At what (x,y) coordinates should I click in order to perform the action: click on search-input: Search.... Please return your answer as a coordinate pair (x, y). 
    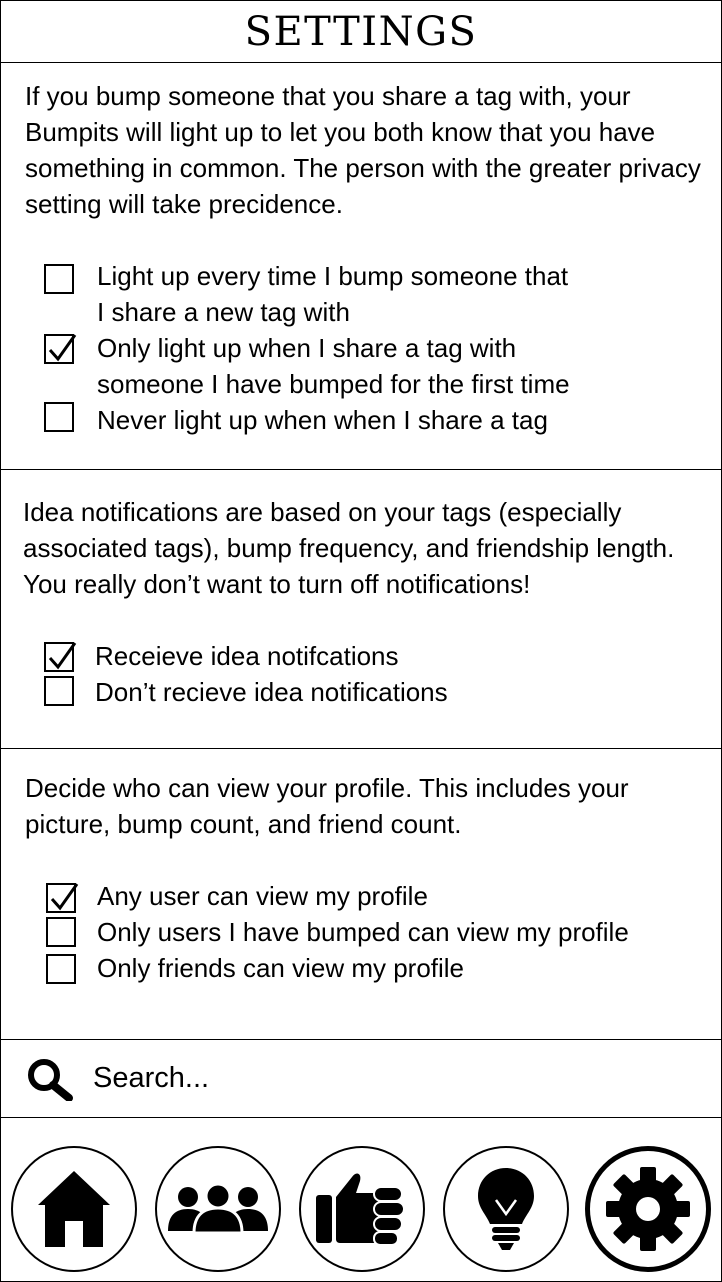
    Looking at the image, I should click on (151, 1078).